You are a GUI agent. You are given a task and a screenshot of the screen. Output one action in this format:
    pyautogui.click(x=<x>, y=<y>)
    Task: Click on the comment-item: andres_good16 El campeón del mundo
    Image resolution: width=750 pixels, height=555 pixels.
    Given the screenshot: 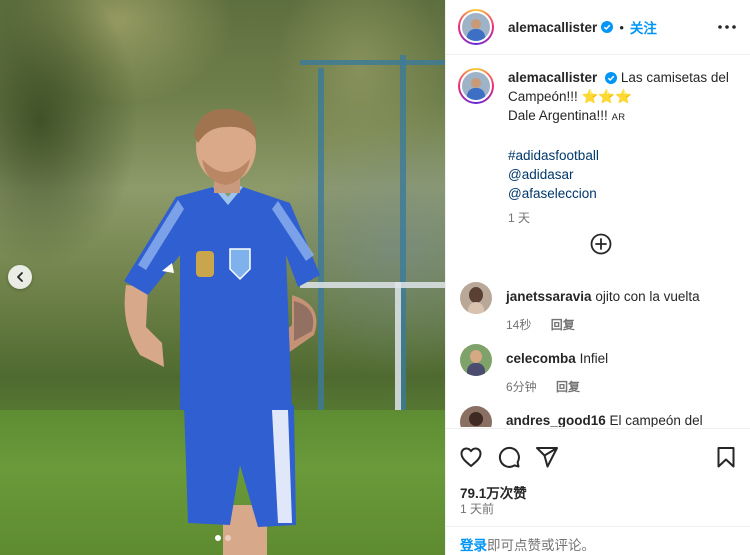 What is the action you would take?
    pyautogui.click(x=602, y=416)
    